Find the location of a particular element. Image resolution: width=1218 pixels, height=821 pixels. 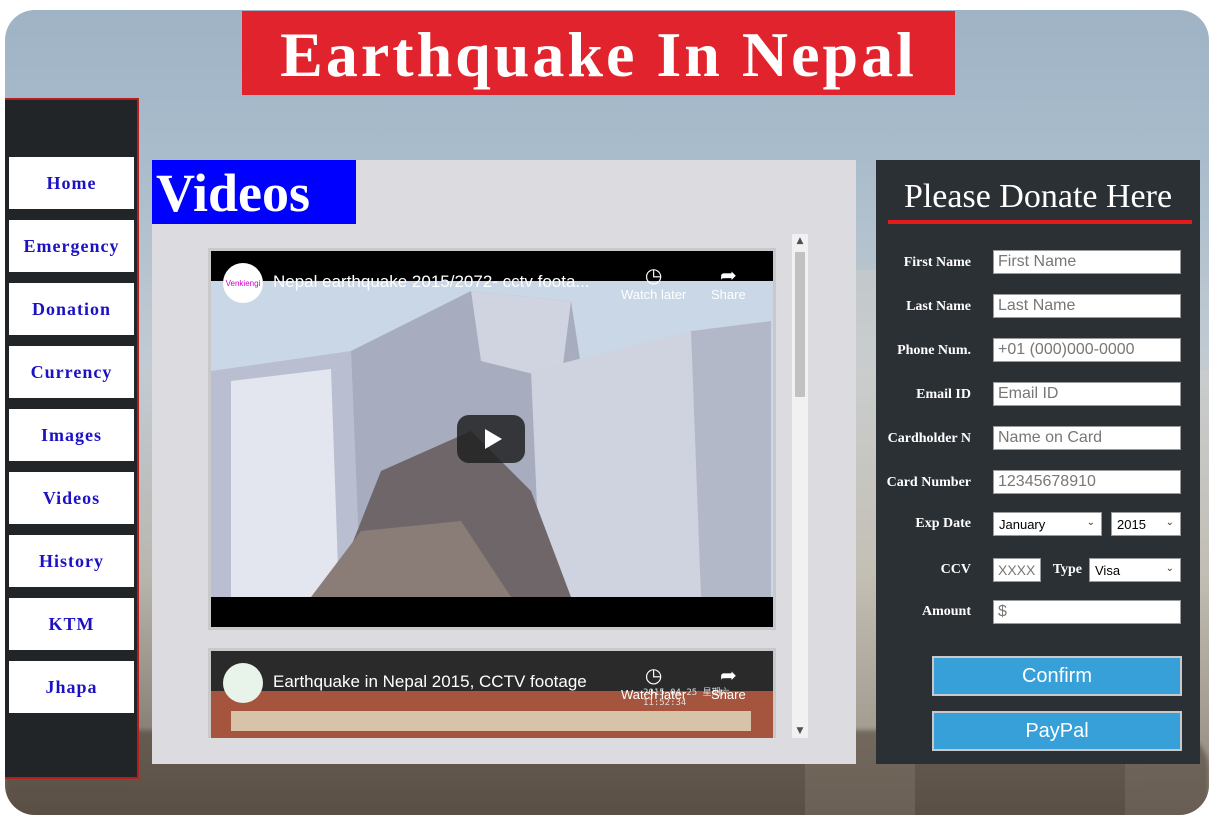

nav-item-history: History is located at coordinates (71, 561).